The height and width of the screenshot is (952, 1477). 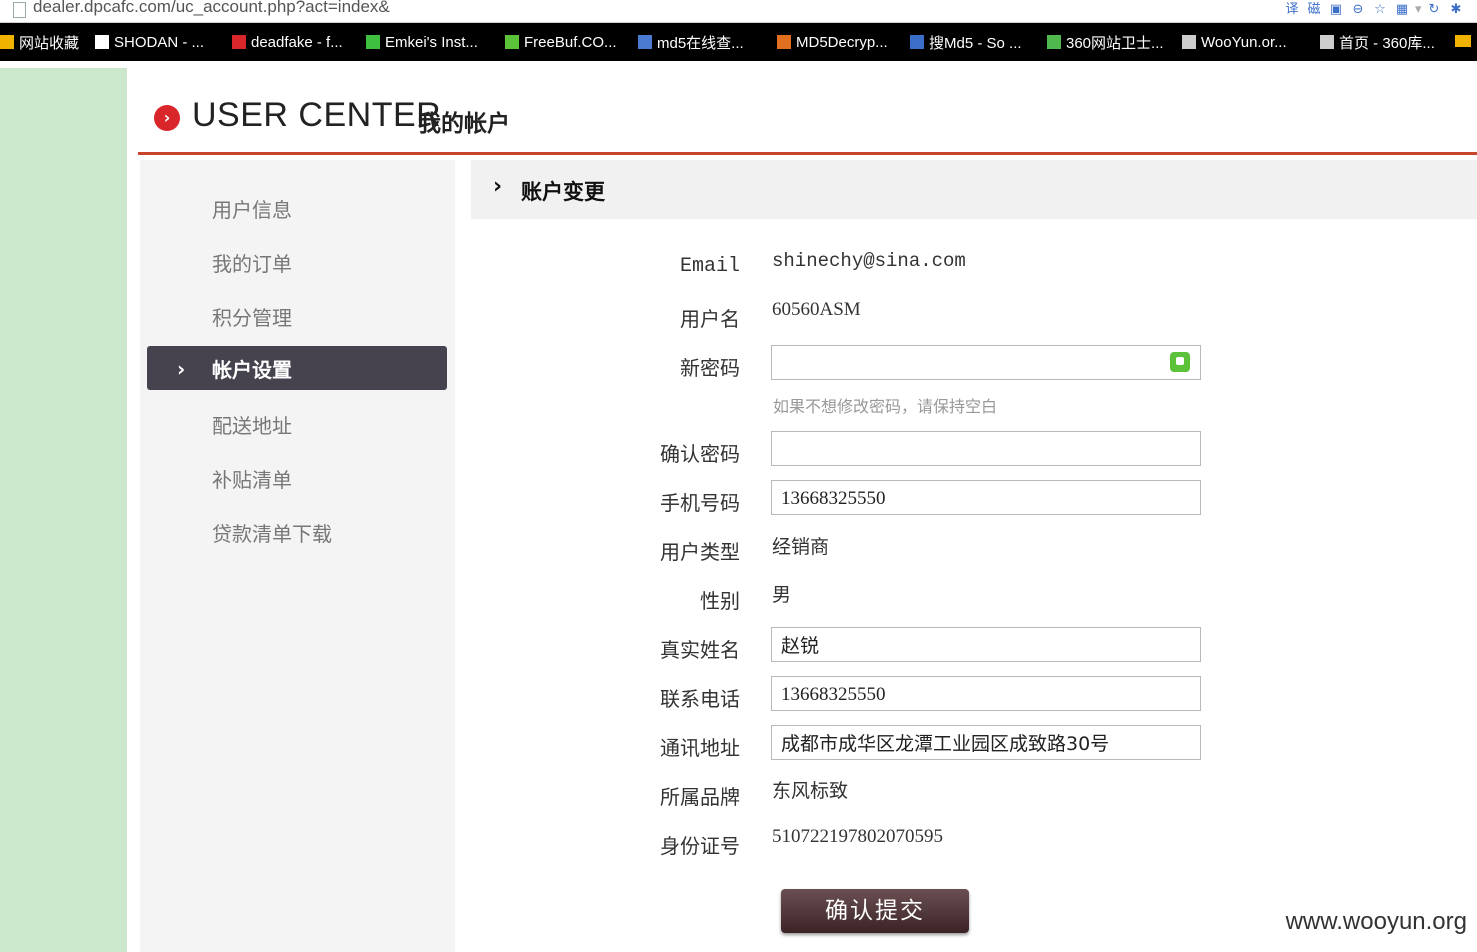 I want to click on cloud-icon, so click(x=1189, y=42).